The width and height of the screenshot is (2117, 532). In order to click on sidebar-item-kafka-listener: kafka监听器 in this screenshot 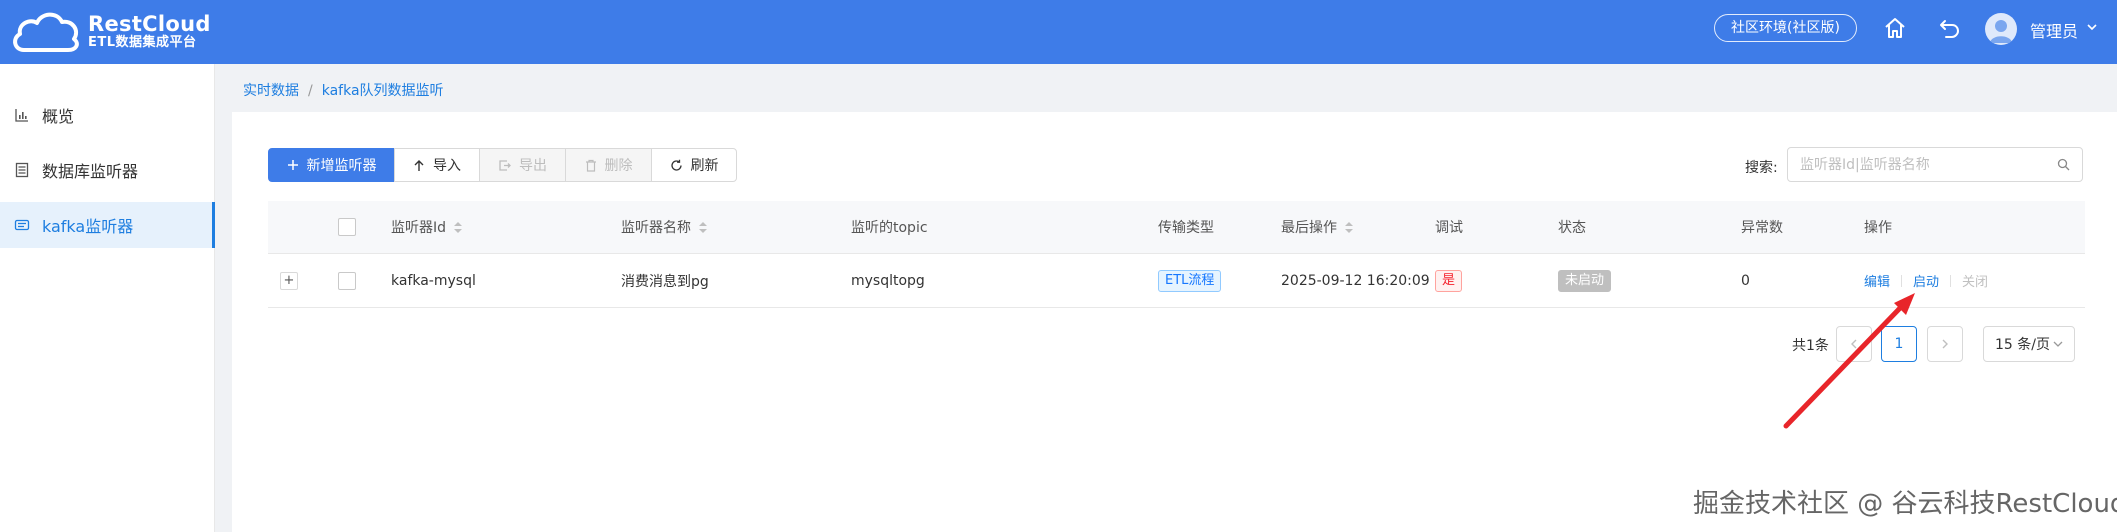, I will do `click(107, 225)`.